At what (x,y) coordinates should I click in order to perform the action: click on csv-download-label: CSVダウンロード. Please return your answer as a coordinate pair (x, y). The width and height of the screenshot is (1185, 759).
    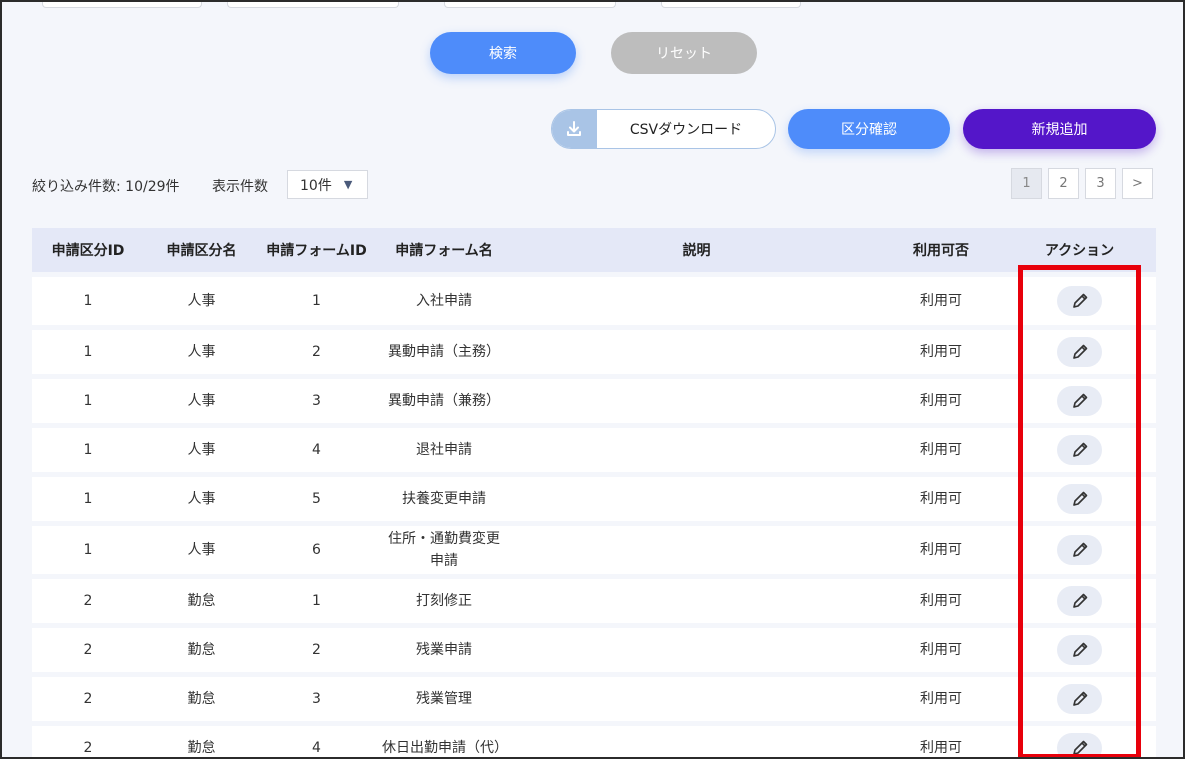
    Looking at the image, I should click on (686, 130).